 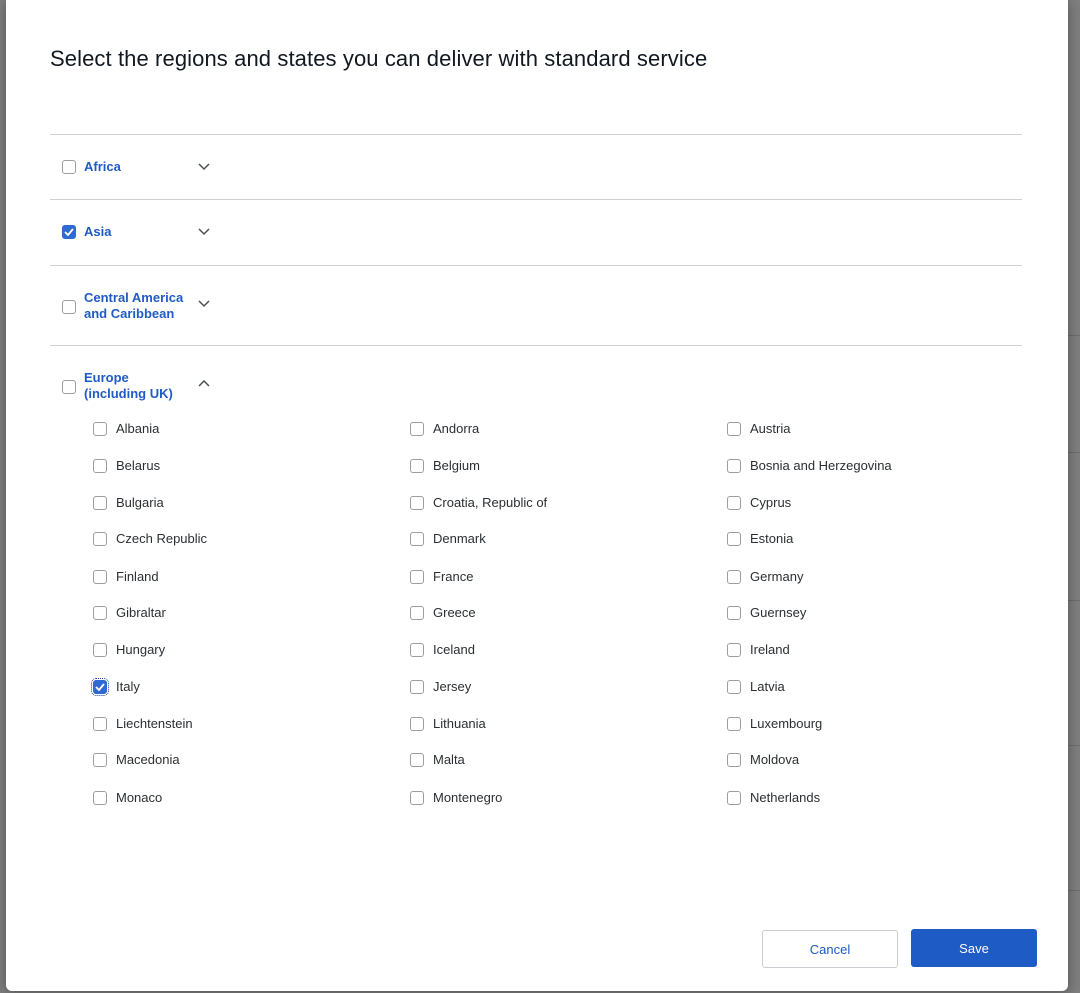 What do you see at coordinates (773, 797) in the screenshot?
I see `country-option-netherlands: Netherlands` at bounding box center [773, 797].